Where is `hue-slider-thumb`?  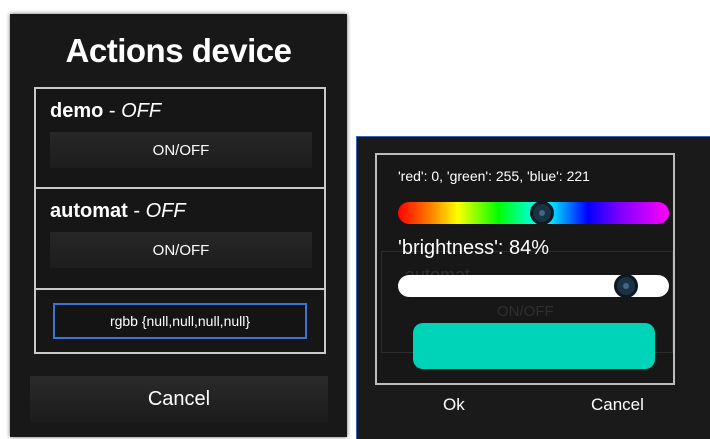
hue-slider-thumb is located at coordinates (541, 213).